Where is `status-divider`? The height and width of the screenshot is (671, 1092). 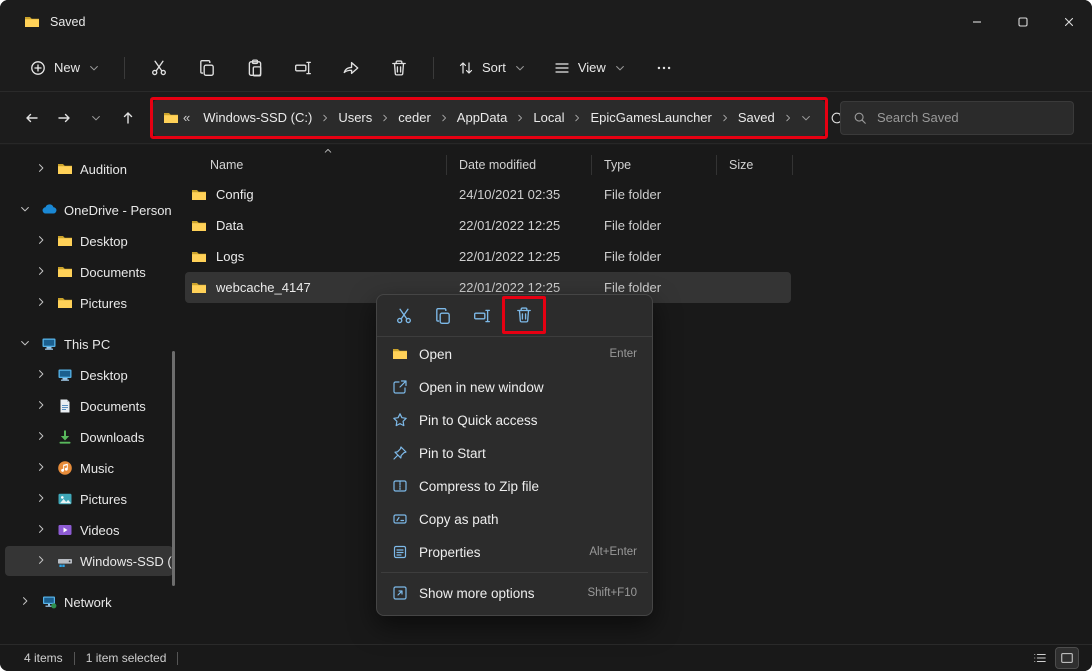 status-divider is located at coordinates (74, 658).